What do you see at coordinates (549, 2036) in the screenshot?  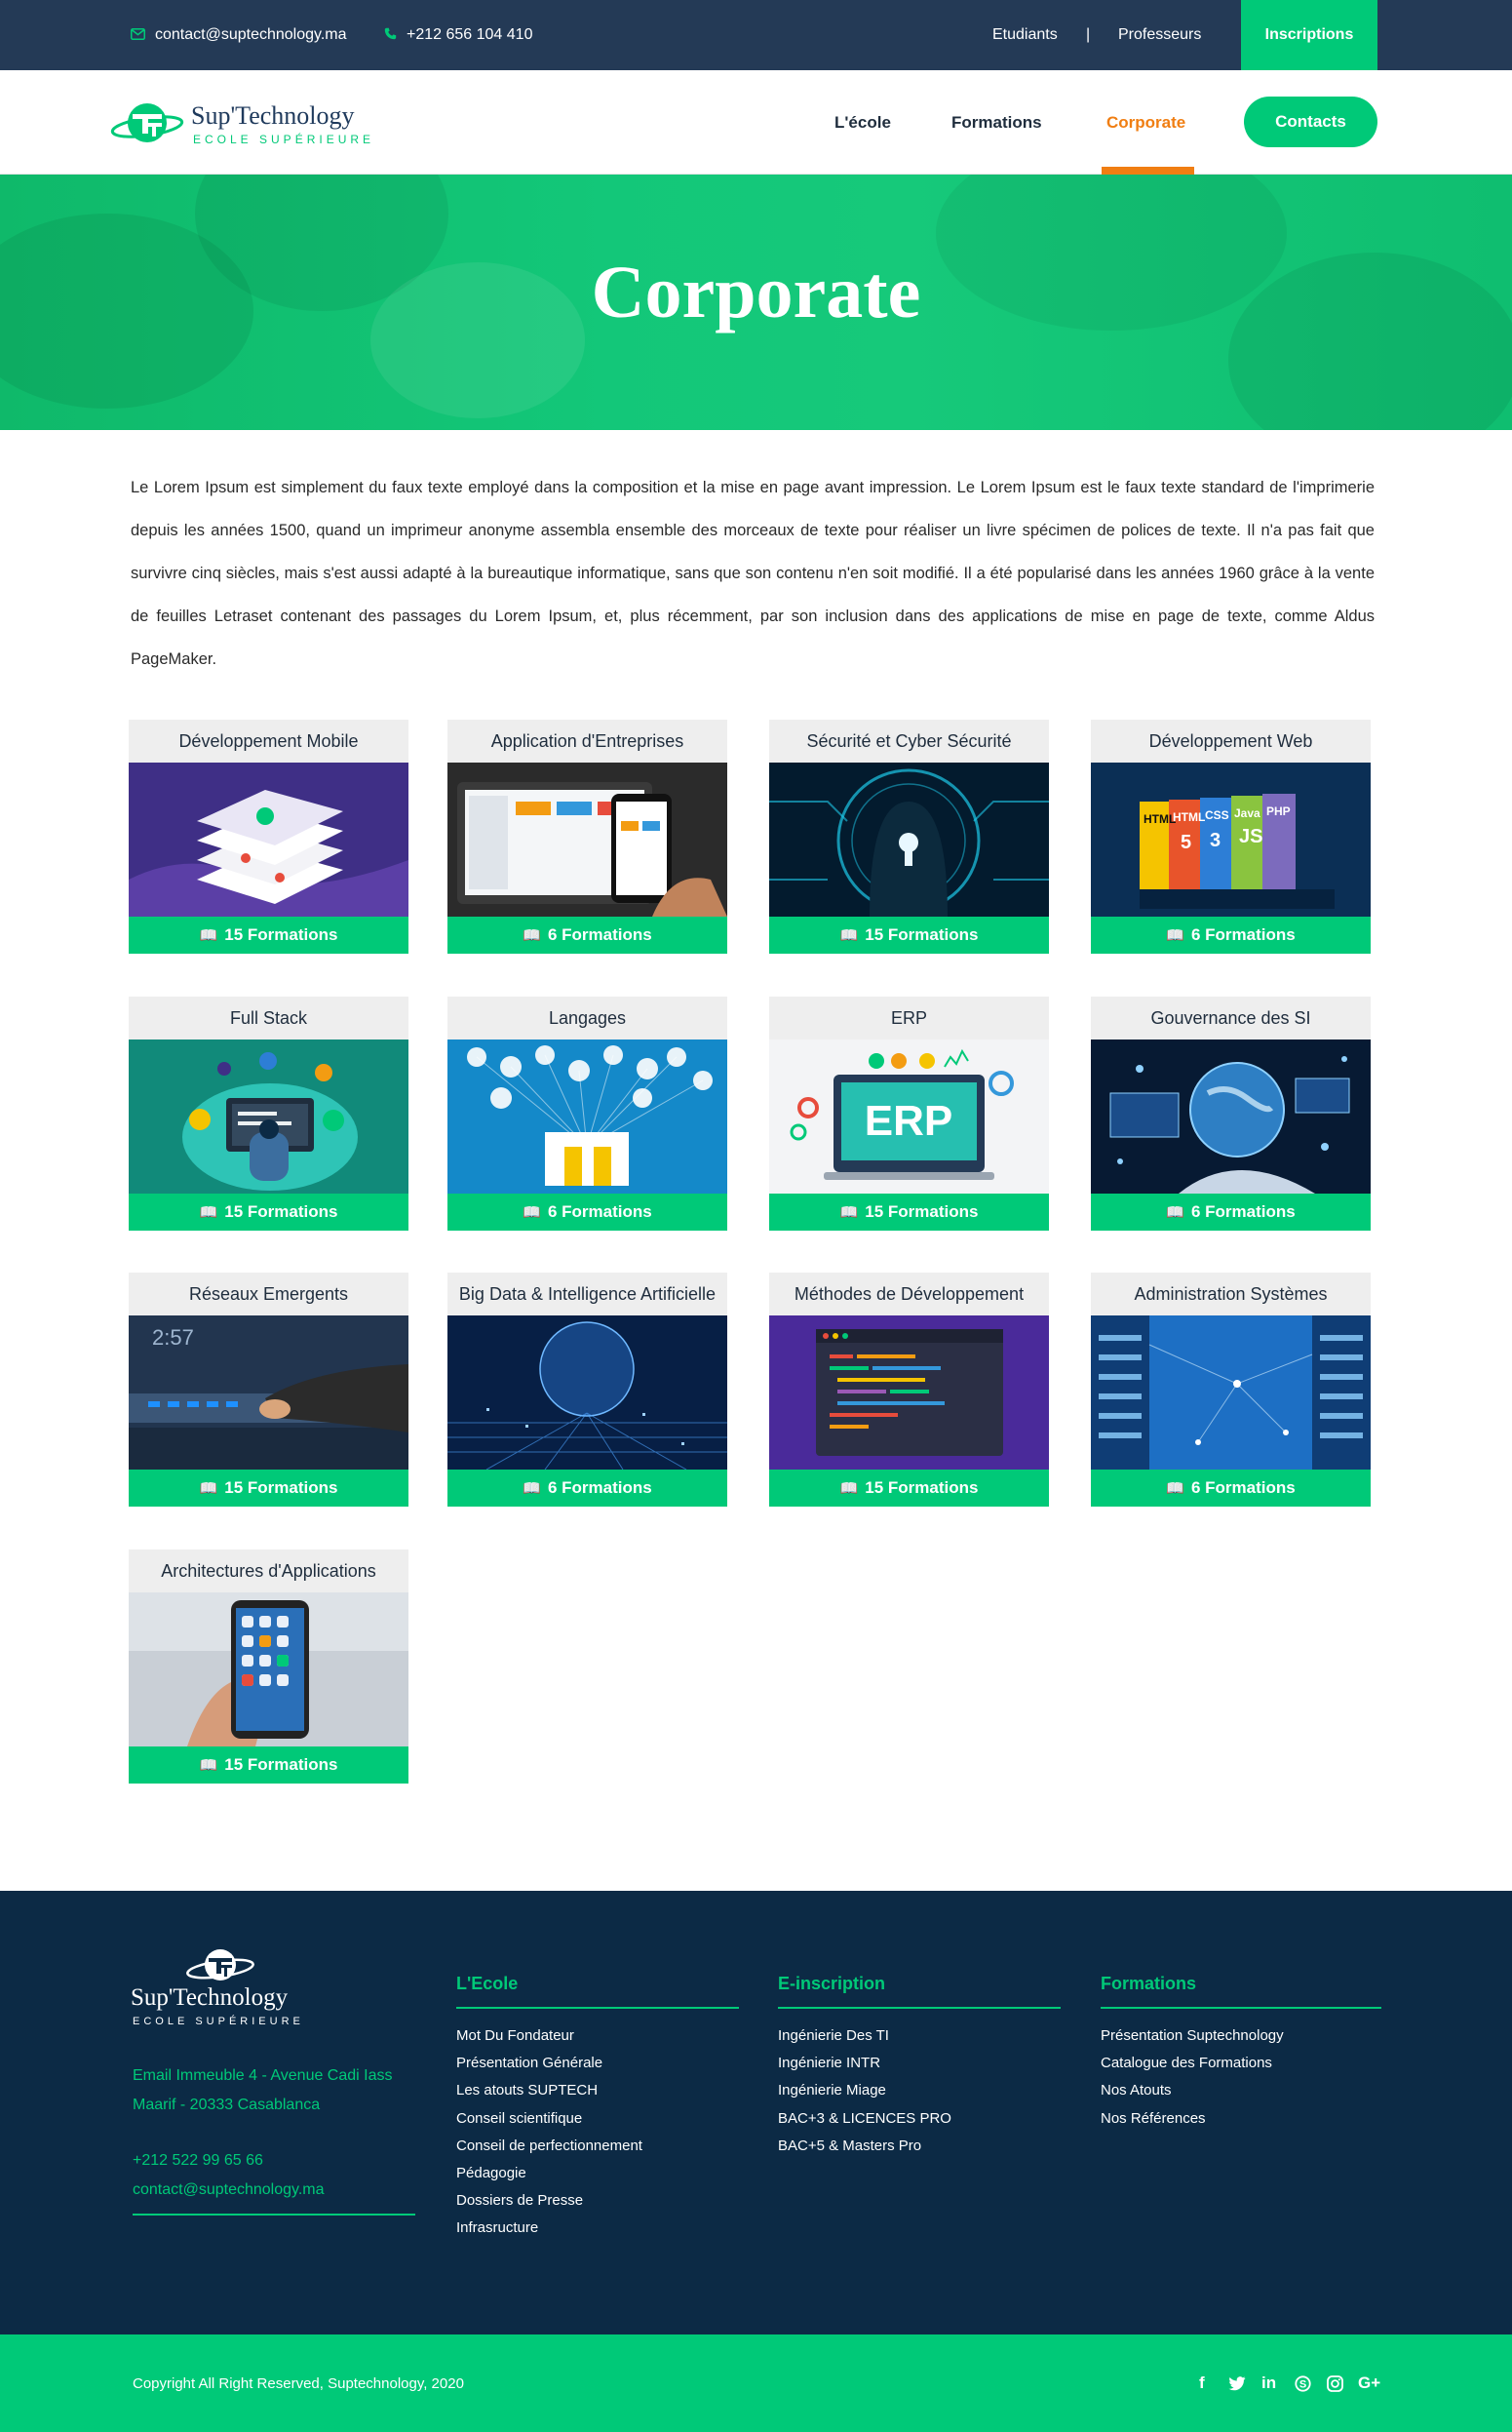 I see `footer-link: Mot Du Fondateur` at bounding box center [549, 2036].